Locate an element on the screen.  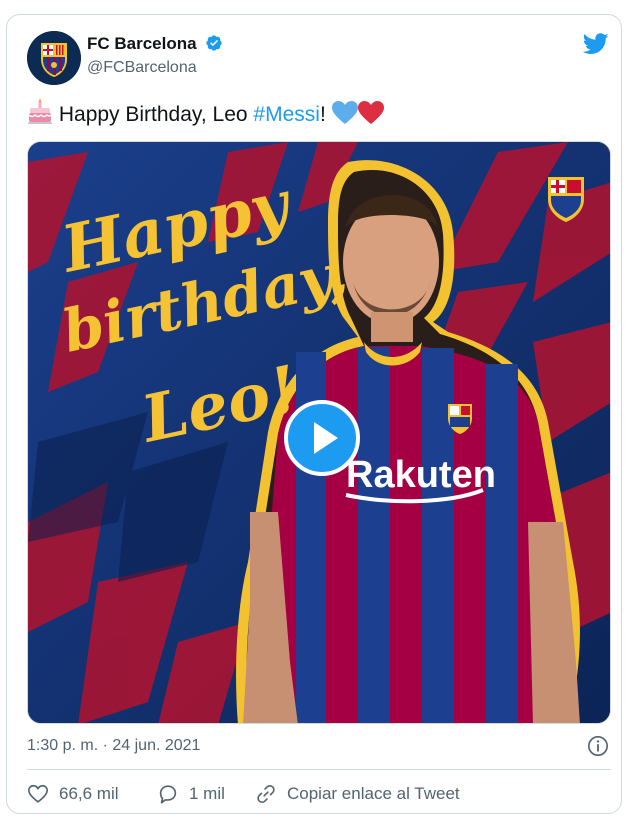
like-count: 66,6 mil is located at coordinates (89, 793).